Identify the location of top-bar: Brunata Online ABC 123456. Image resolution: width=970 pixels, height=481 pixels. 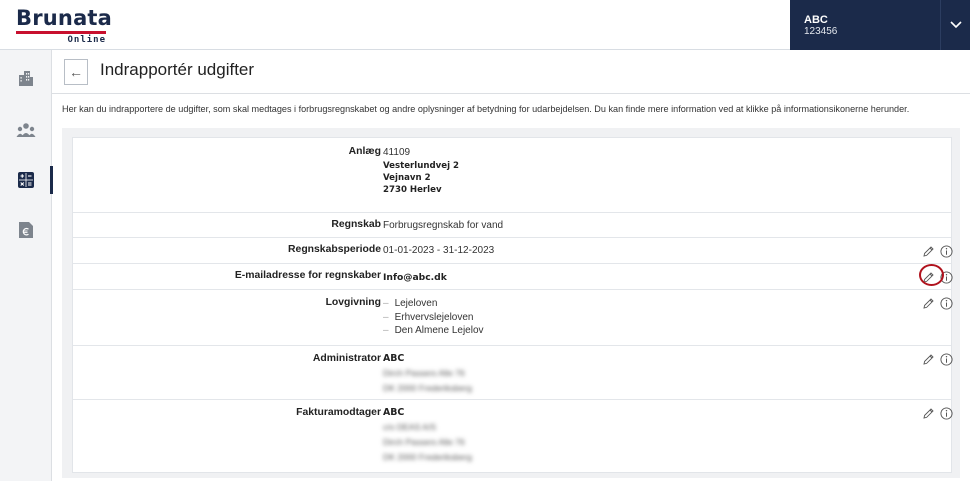
(485, 25).